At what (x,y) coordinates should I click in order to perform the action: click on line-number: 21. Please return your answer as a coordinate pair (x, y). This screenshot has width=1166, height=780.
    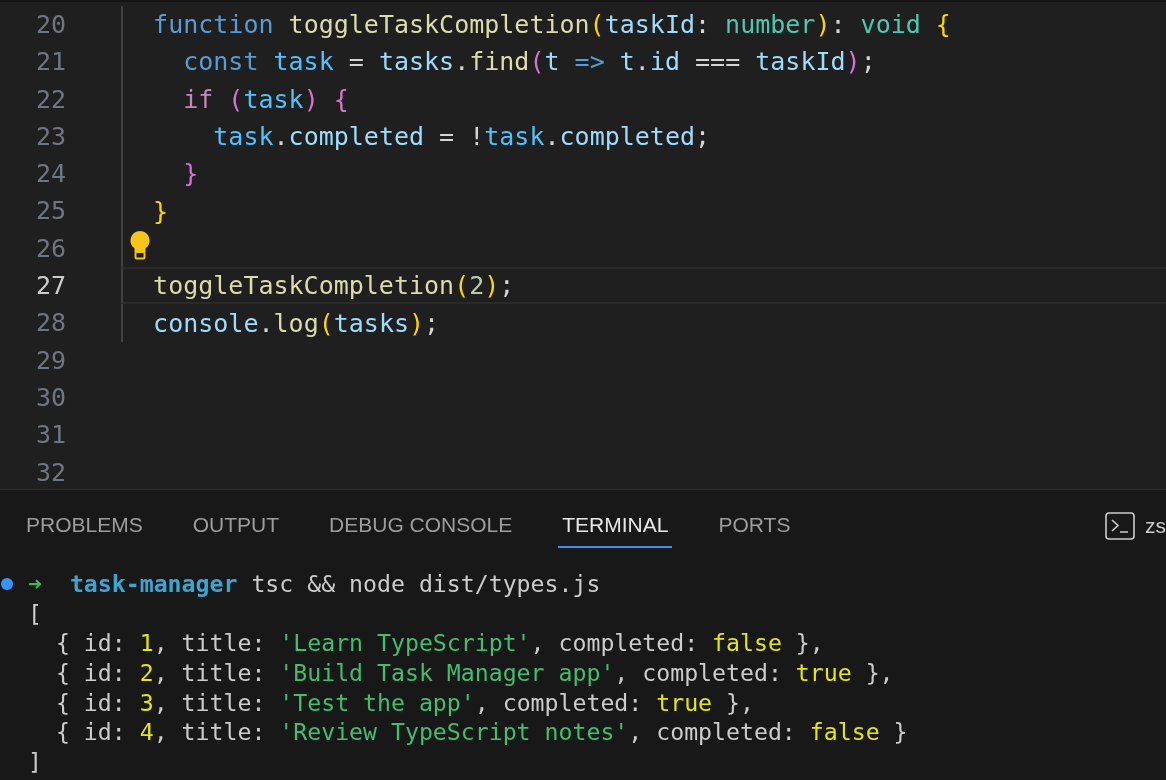
    Looking at the image, I should click on (50, 62).